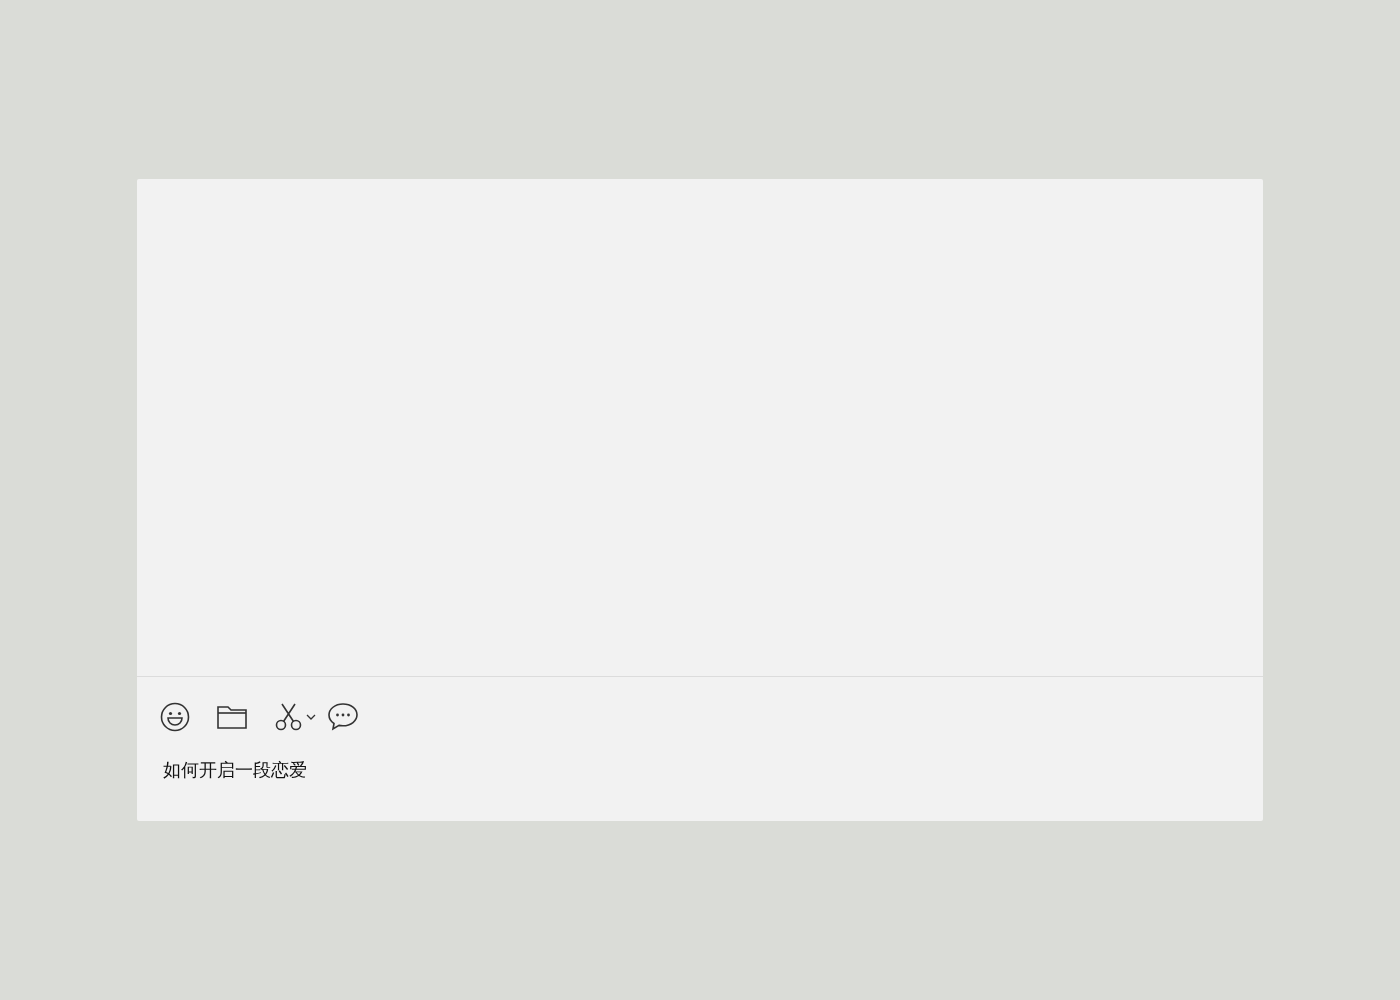 The height and width of the screenshot is (1000, 1400). I want to click on smiley-icon, so click(175, 717).